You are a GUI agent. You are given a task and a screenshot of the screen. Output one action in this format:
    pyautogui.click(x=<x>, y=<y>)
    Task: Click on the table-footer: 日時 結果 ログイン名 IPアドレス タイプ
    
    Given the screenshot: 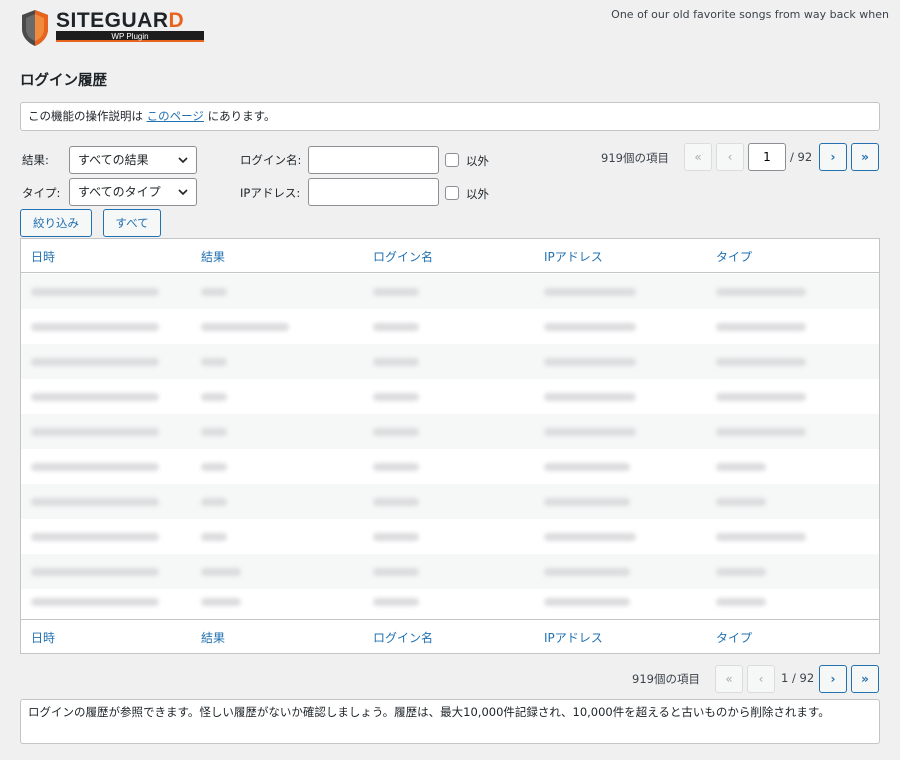 What is the action you would take?
    pyautogui.click(x=450, y=636)
    